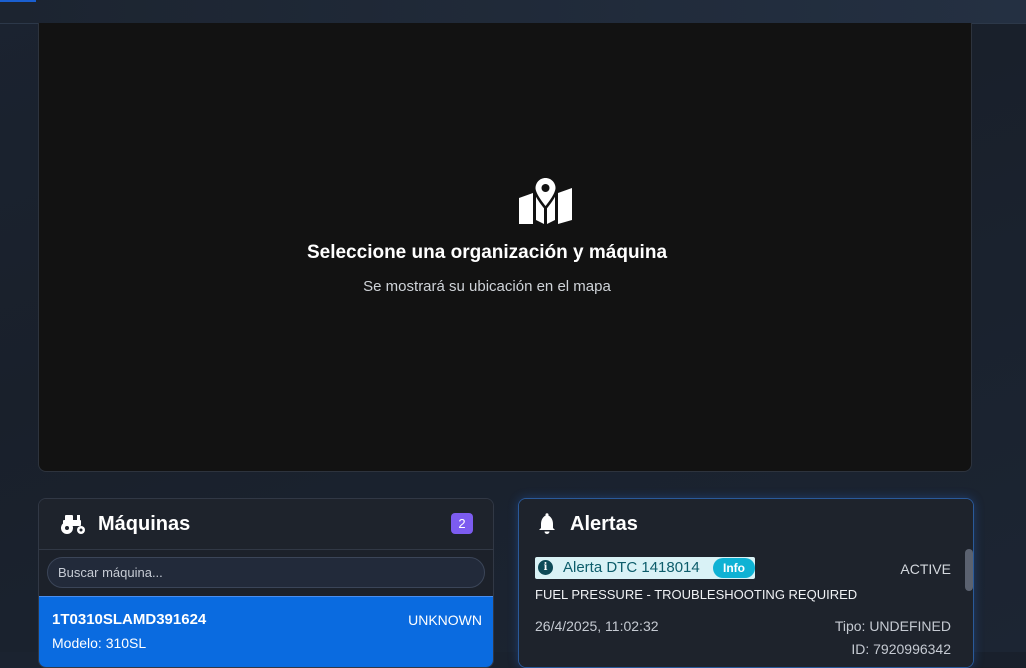 Image resolution: width=1026 pixels, height=668 pixels. I want to click on alerts-header: Alertas, so click(746, 524).